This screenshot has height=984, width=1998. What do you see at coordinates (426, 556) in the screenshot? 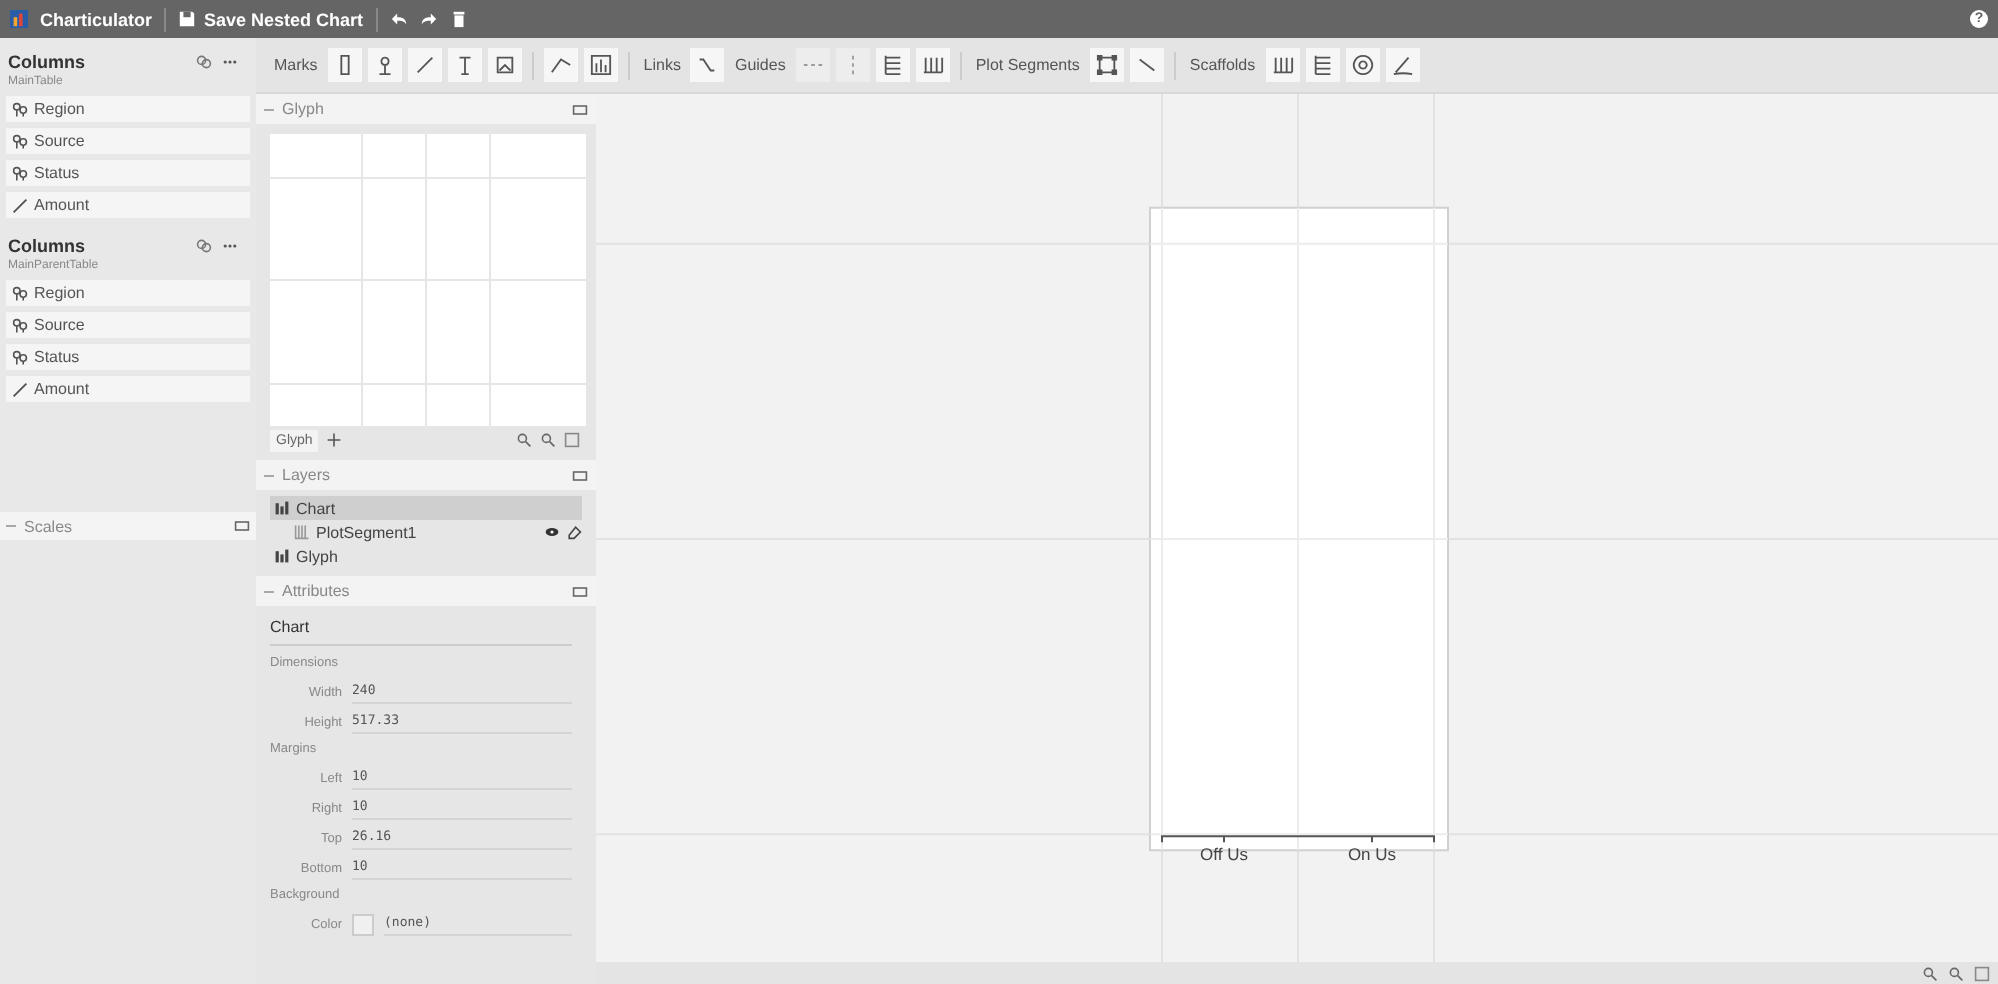
I see `layer-item: Glyph` at bounding box center [426, 556].